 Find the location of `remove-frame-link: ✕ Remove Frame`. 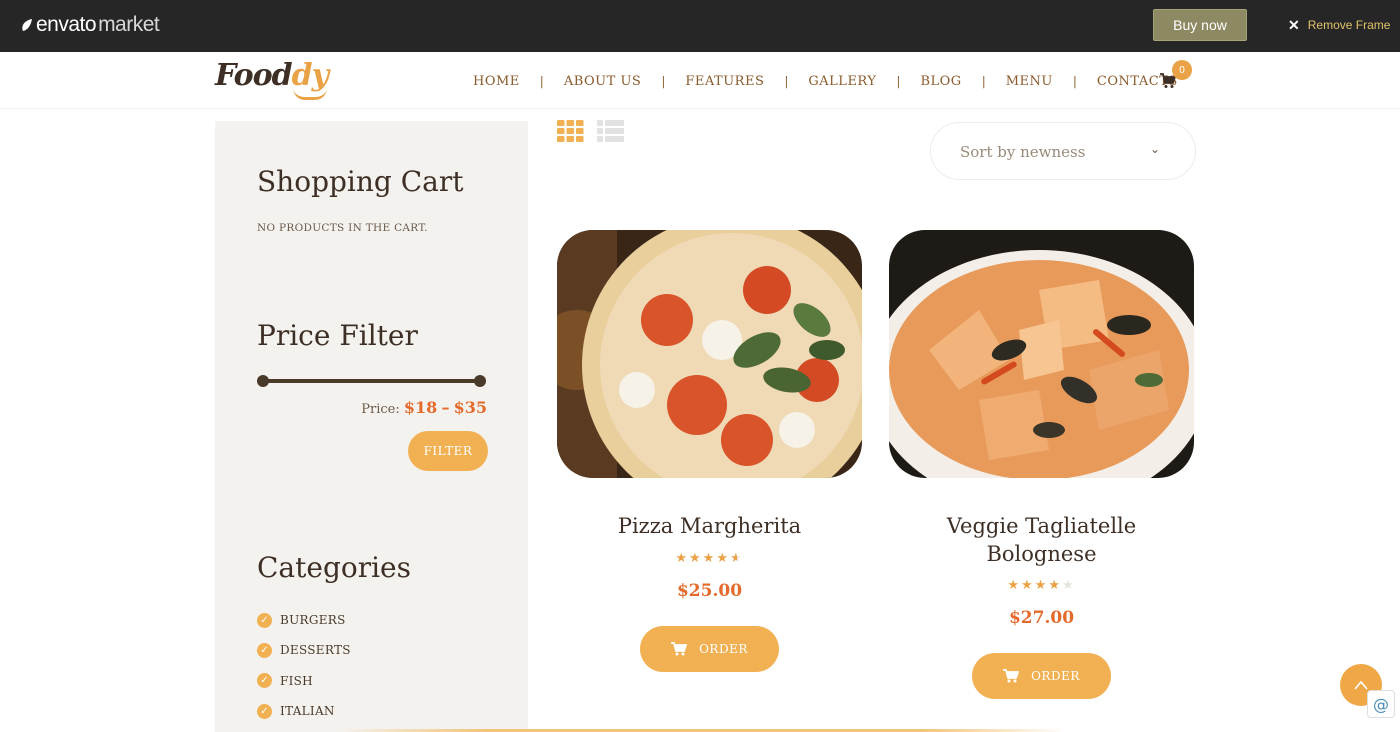

remove-frame-link: ✕ Remove Frame is located at coordinates (1339, 25).